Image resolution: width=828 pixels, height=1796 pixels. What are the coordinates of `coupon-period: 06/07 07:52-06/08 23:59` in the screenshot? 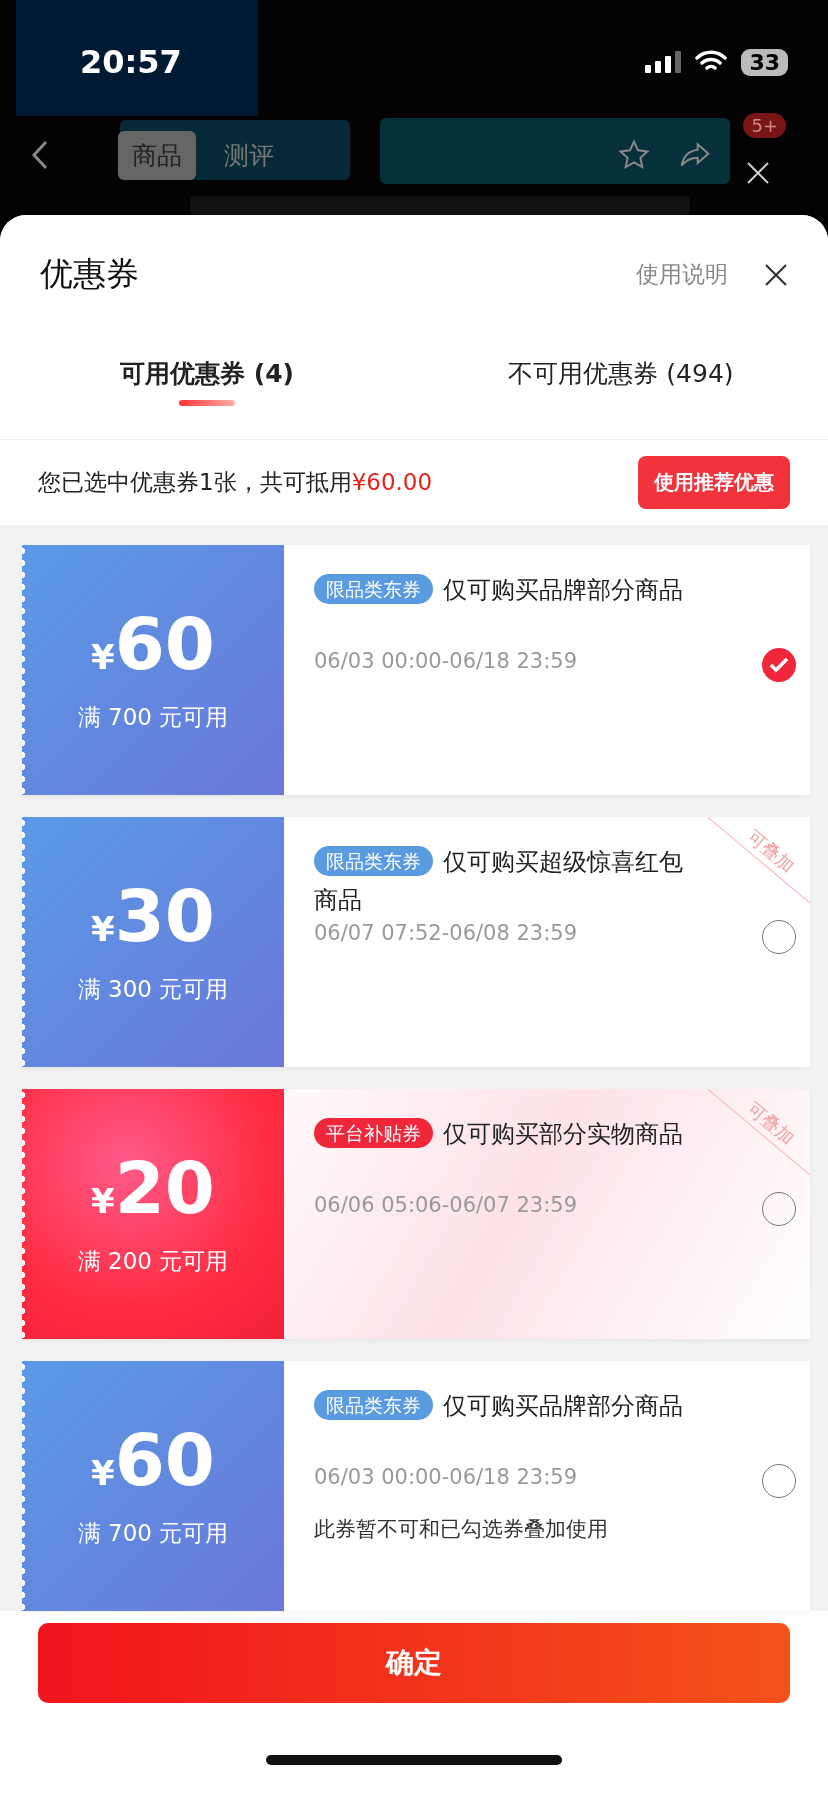 It's located at (446, 933).